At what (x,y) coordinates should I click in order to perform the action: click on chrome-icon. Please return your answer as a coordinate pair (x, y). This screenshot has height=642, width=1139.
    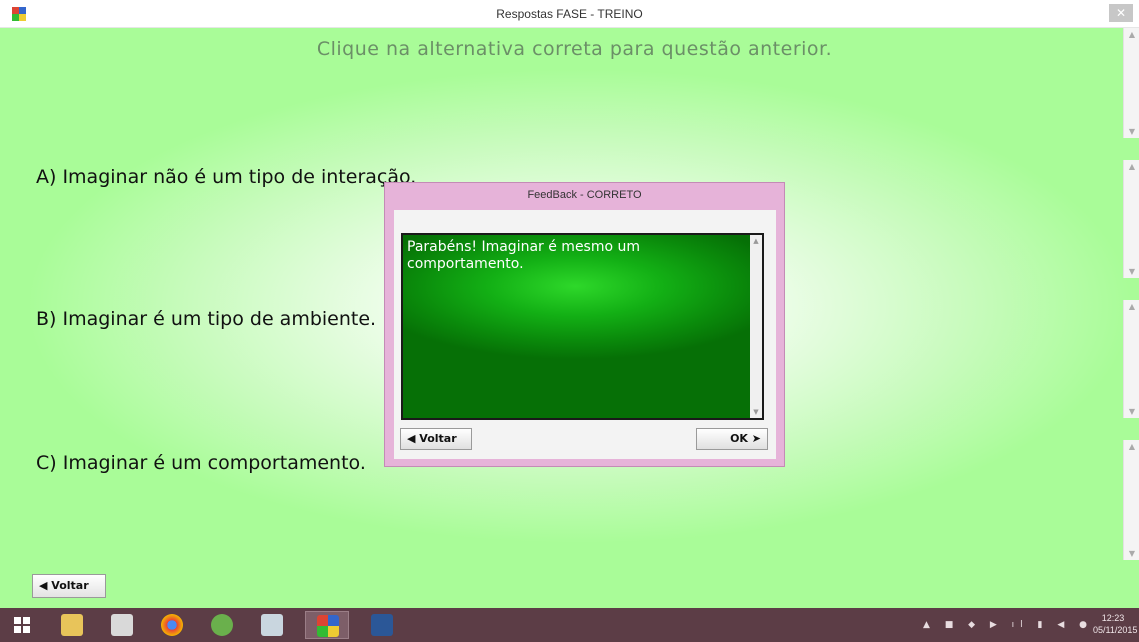
    Looking at the image, I should click on (172, 625).